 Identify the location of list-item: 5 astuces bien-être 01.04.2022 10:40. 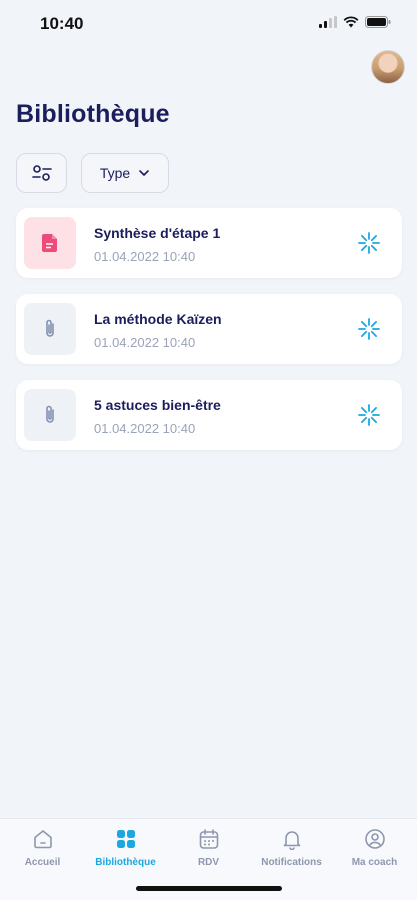
(209, 415).